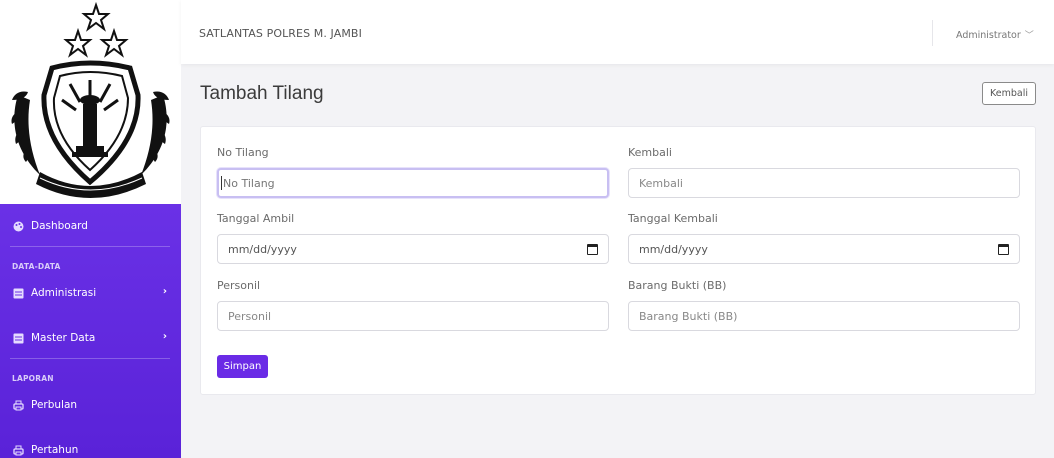 This screenshot has width=1054, height=458. I want to click on sidebar-item-pertahun: Pertahun, so click(90, 448).